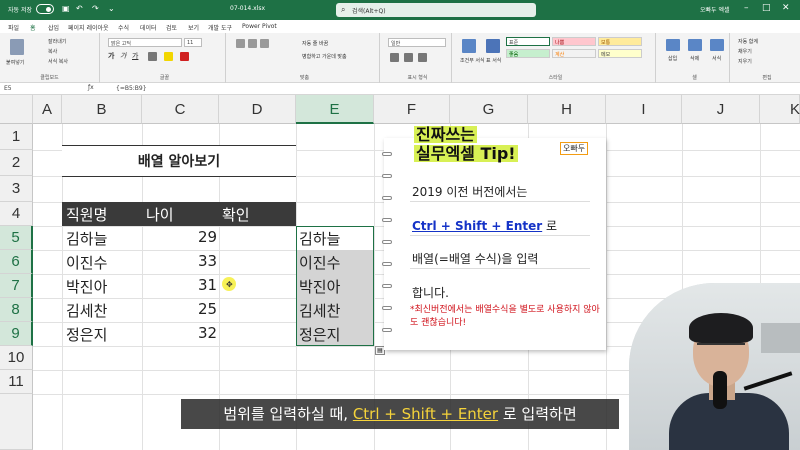 The height and width of the screenshot is (450, 800). I want to click on format-painter-button: 서식 복사, so click(58, 61).